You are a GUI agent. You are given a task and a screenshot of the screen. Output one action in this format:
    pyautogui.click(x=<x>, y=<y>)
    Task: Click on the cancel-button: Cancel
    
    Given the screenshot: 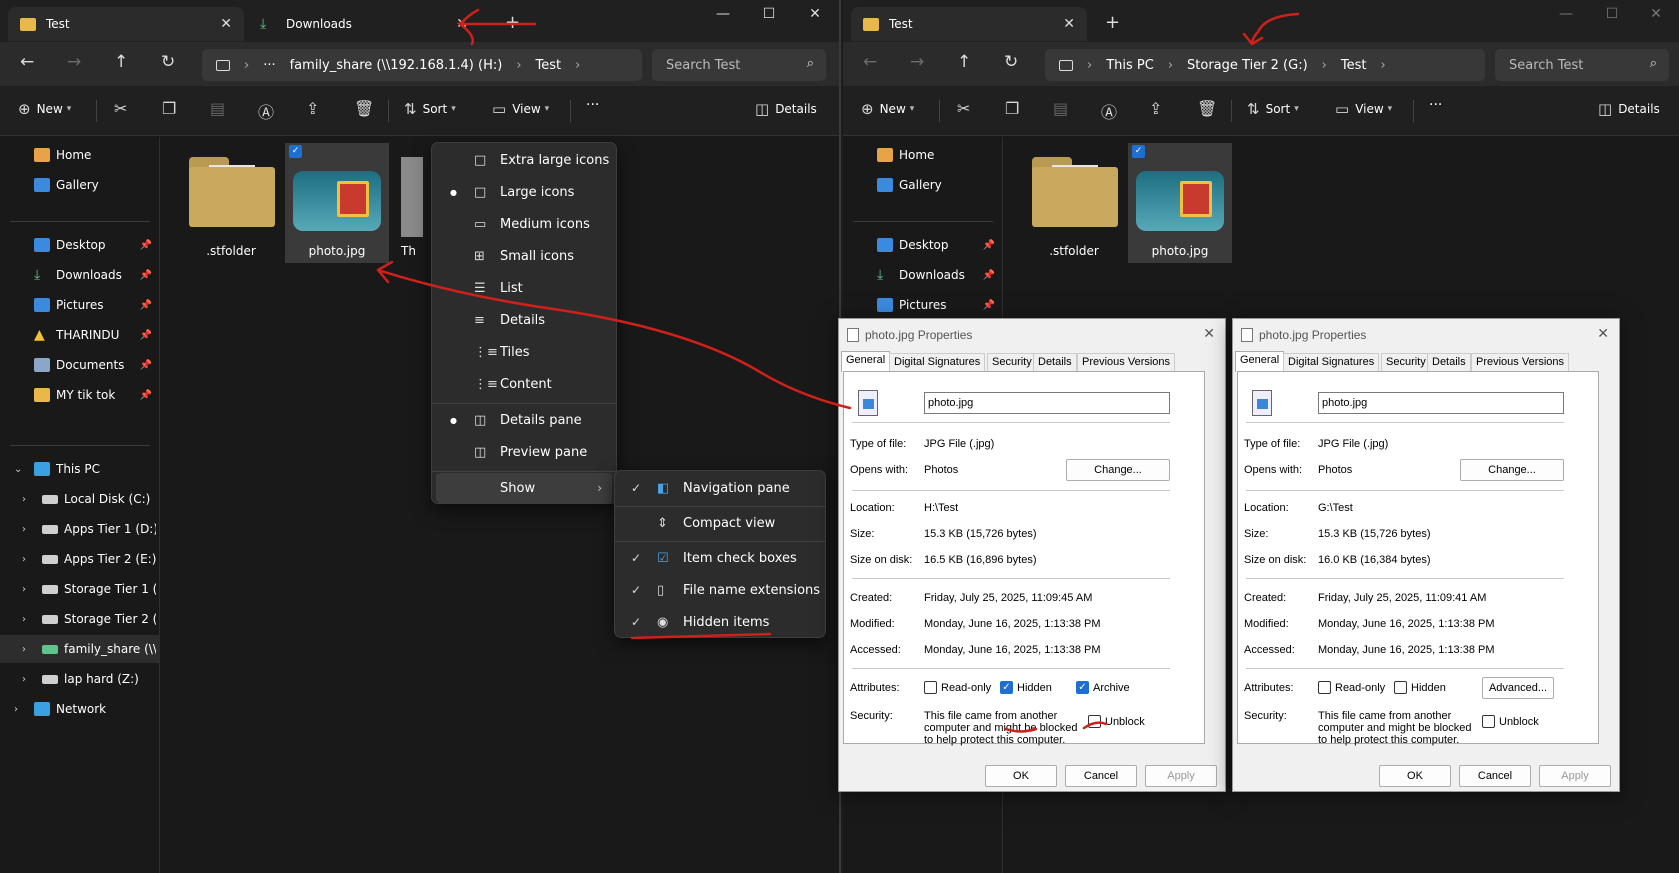 What is the action you would take?
    pyautogui.click(x=1495, y=776)
    